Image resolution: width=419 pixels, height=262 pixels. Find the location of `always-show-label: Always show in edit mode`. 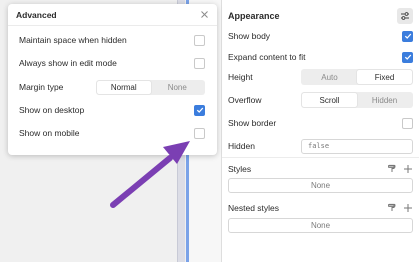

always-show-label: Always show in edit mode is located at coordinates (68, 63).